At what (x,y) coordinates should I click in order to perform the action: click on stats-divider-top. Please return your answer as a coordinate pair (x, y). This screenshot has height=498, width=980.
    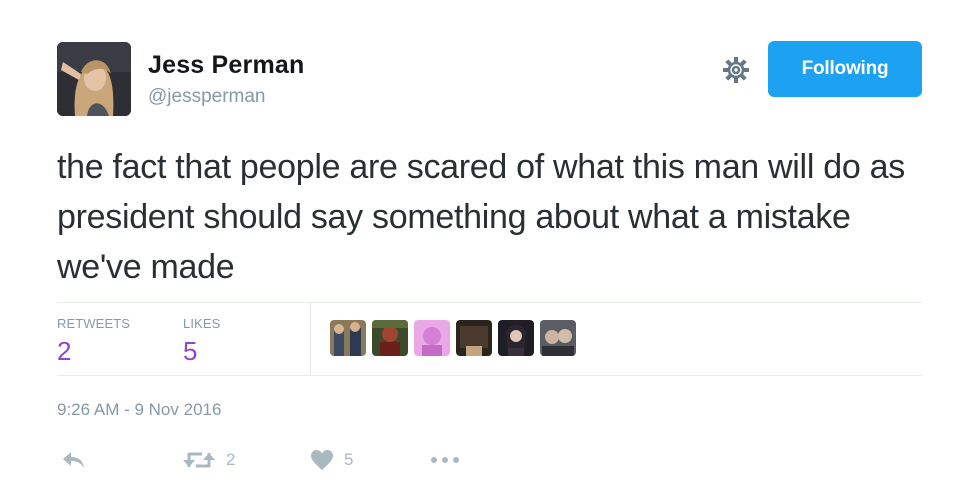
    Looking at the image, I should click on (489, 302).